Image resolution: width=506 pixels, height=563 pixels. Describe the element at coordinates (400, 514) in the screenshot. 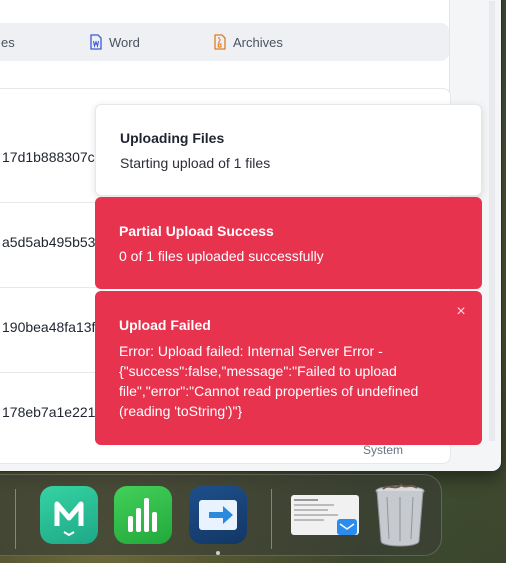

I see `trash-icon` at that location.